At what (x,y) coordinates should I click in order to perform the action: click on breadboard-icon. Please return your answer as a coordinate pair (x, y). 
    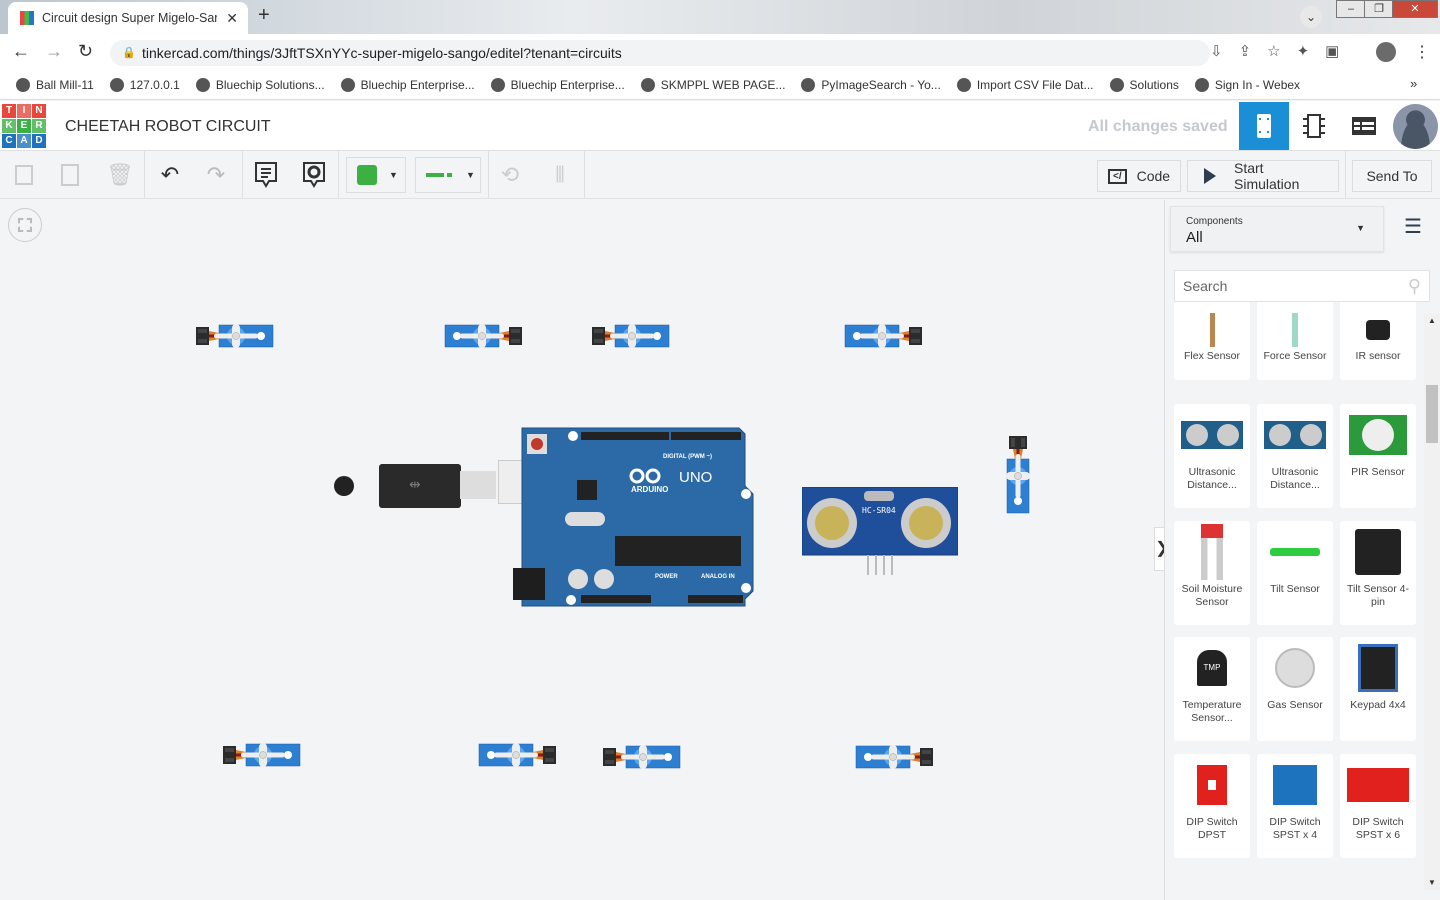
    Looking at the image, I should click on (1264, 126).